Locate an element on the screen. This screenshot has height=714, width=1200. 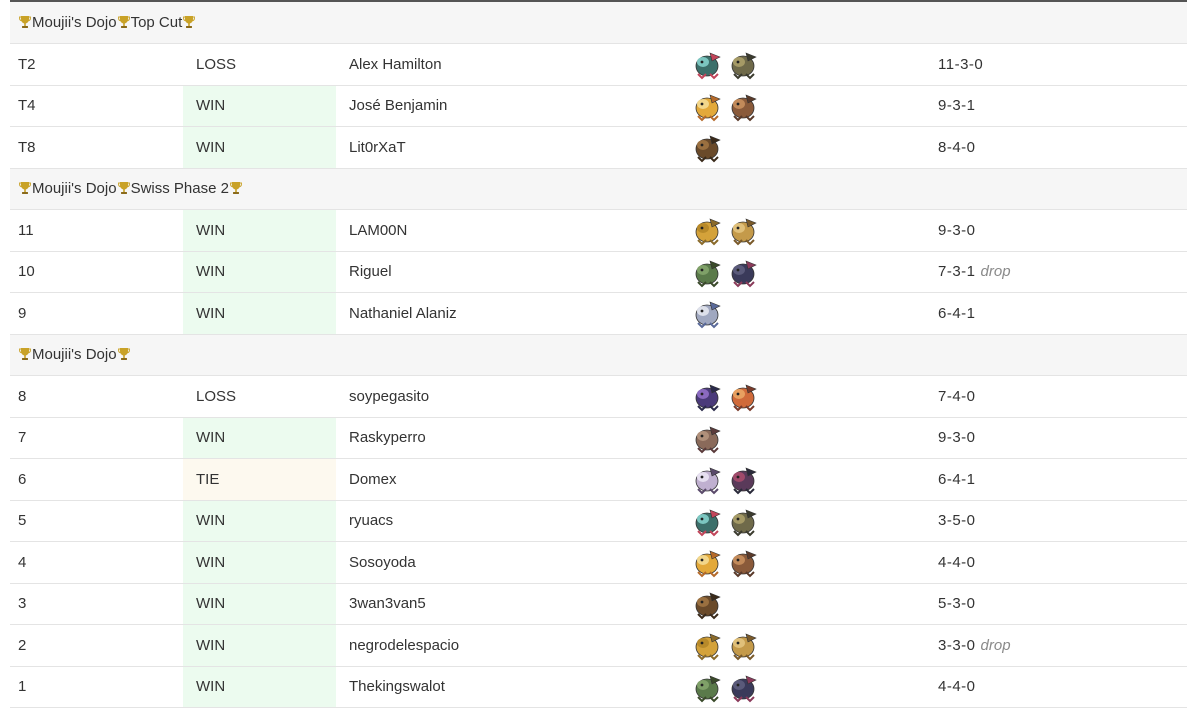
opponent-name: LAM00N is located at coordinates (507, 230).